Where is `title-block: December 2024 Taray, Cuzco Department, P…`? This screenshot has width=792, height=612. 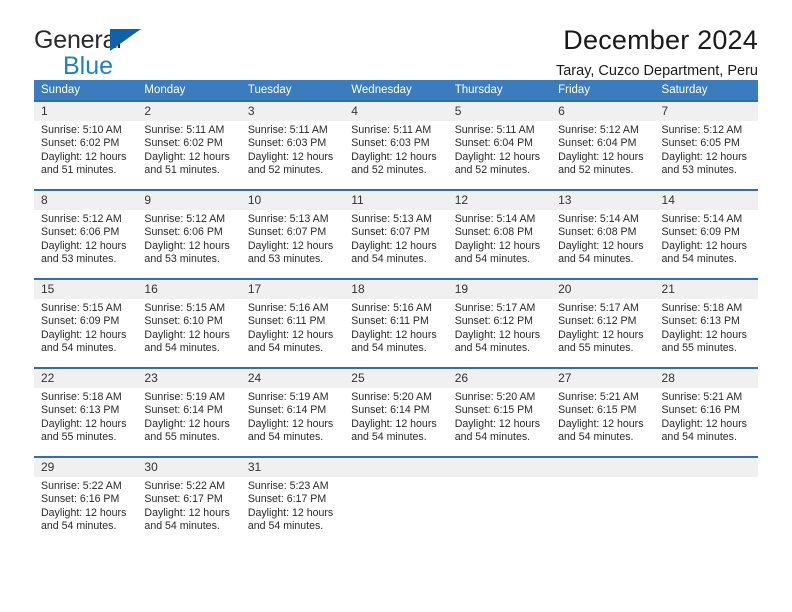
title-block: December 2024 Taray, Cuzco Department, P… is located at coordinates (657, 53).